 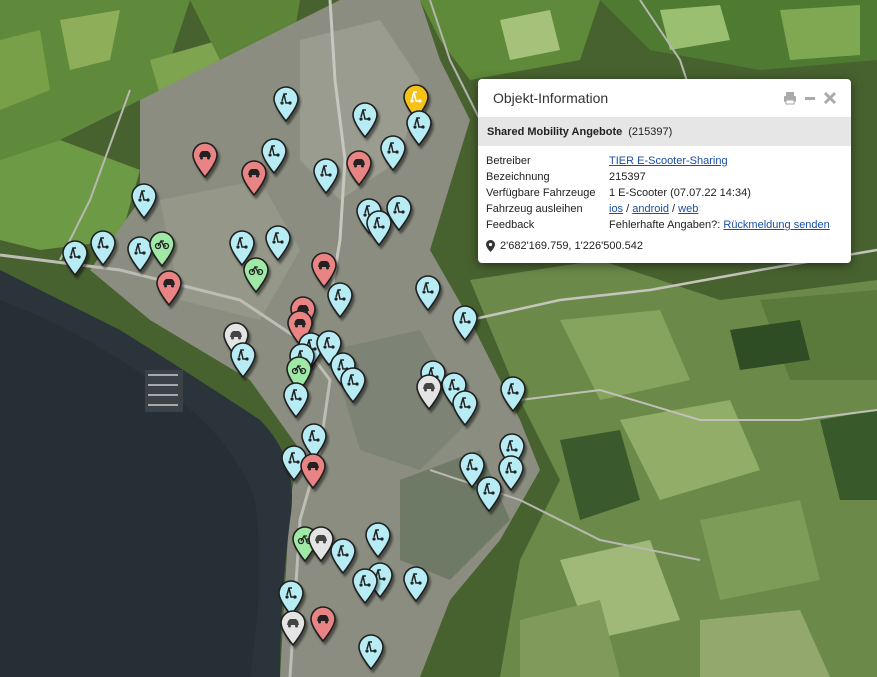 What do you see at coordinates (810, 98) in the screenshot?
I see `minimize-icon` at bounding box center [810, 98].